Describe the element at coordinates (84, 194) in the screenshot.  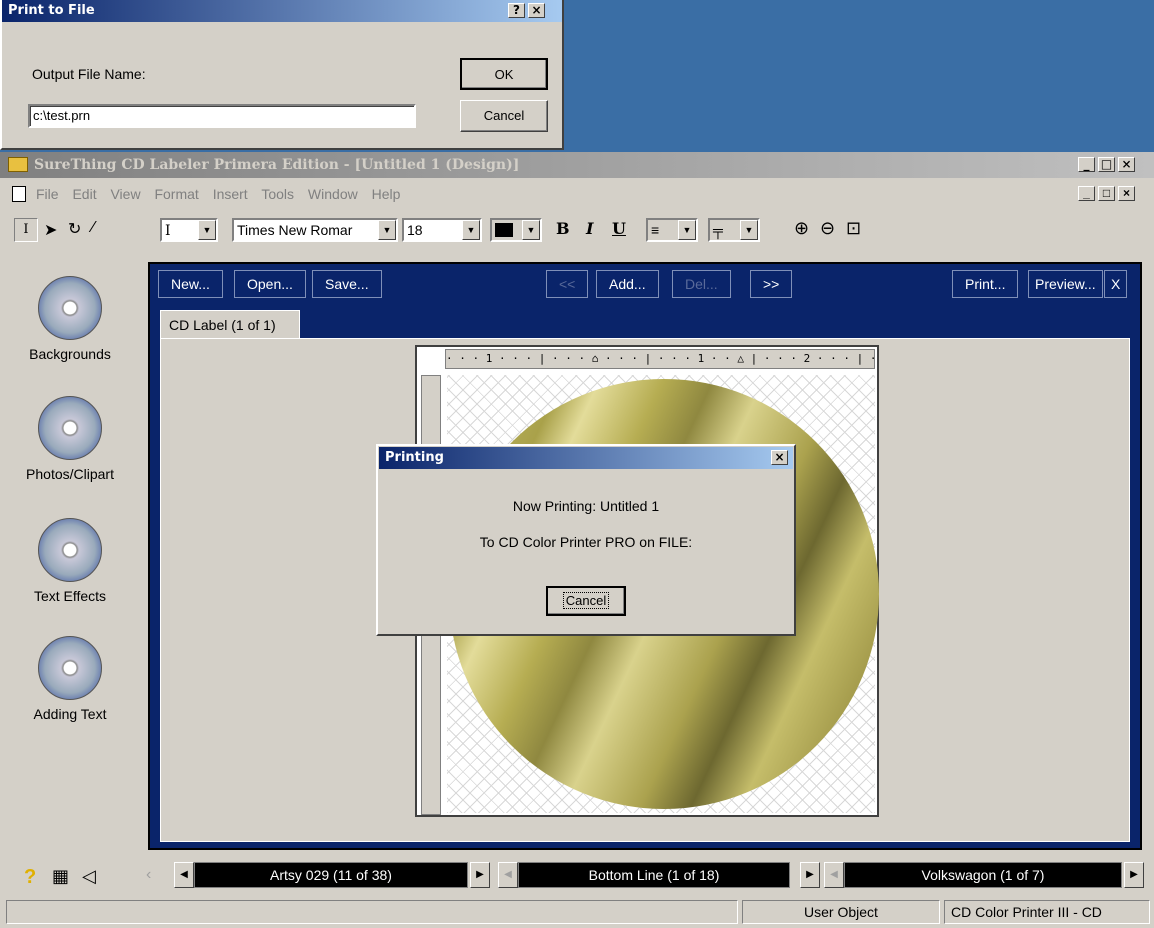
I see `menu-edit: Edit` at that location.